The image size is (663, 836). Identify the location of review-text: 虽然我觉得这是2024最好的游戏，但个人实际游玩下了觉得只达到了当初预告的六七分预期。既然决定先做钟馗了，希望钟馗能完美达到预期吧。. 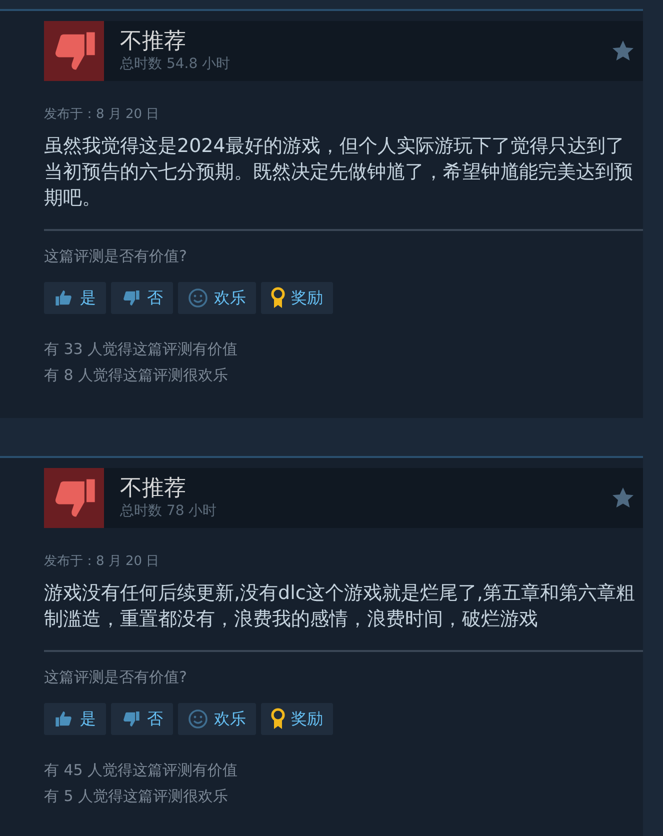
(339, 172).